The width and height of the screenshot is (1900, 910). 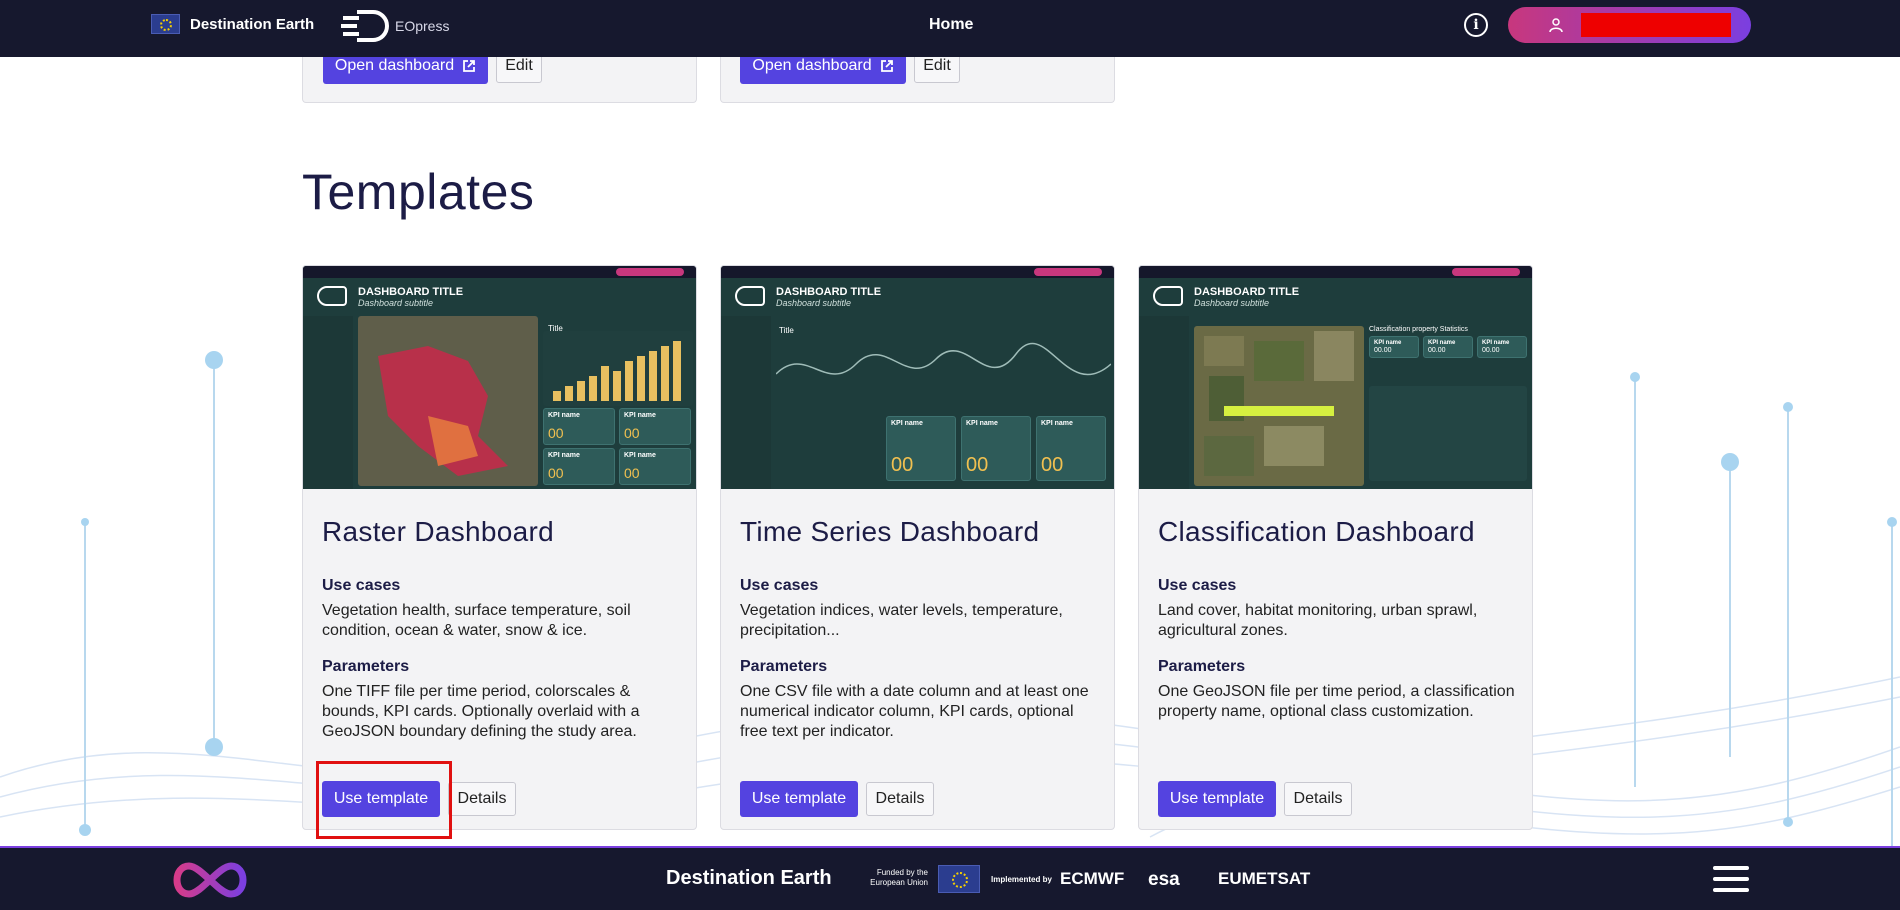 What do you see at coordinates (1279, 403) in the screenshot?
I see `satellite-map-icon` at bounding box center [1279, 403].